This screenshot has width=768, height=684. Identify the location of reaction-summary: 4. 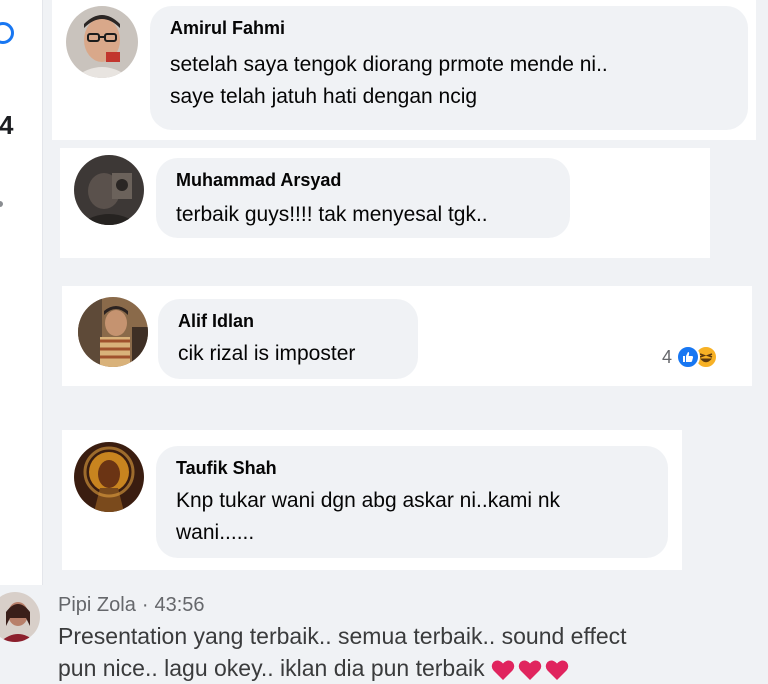
(690, 357).